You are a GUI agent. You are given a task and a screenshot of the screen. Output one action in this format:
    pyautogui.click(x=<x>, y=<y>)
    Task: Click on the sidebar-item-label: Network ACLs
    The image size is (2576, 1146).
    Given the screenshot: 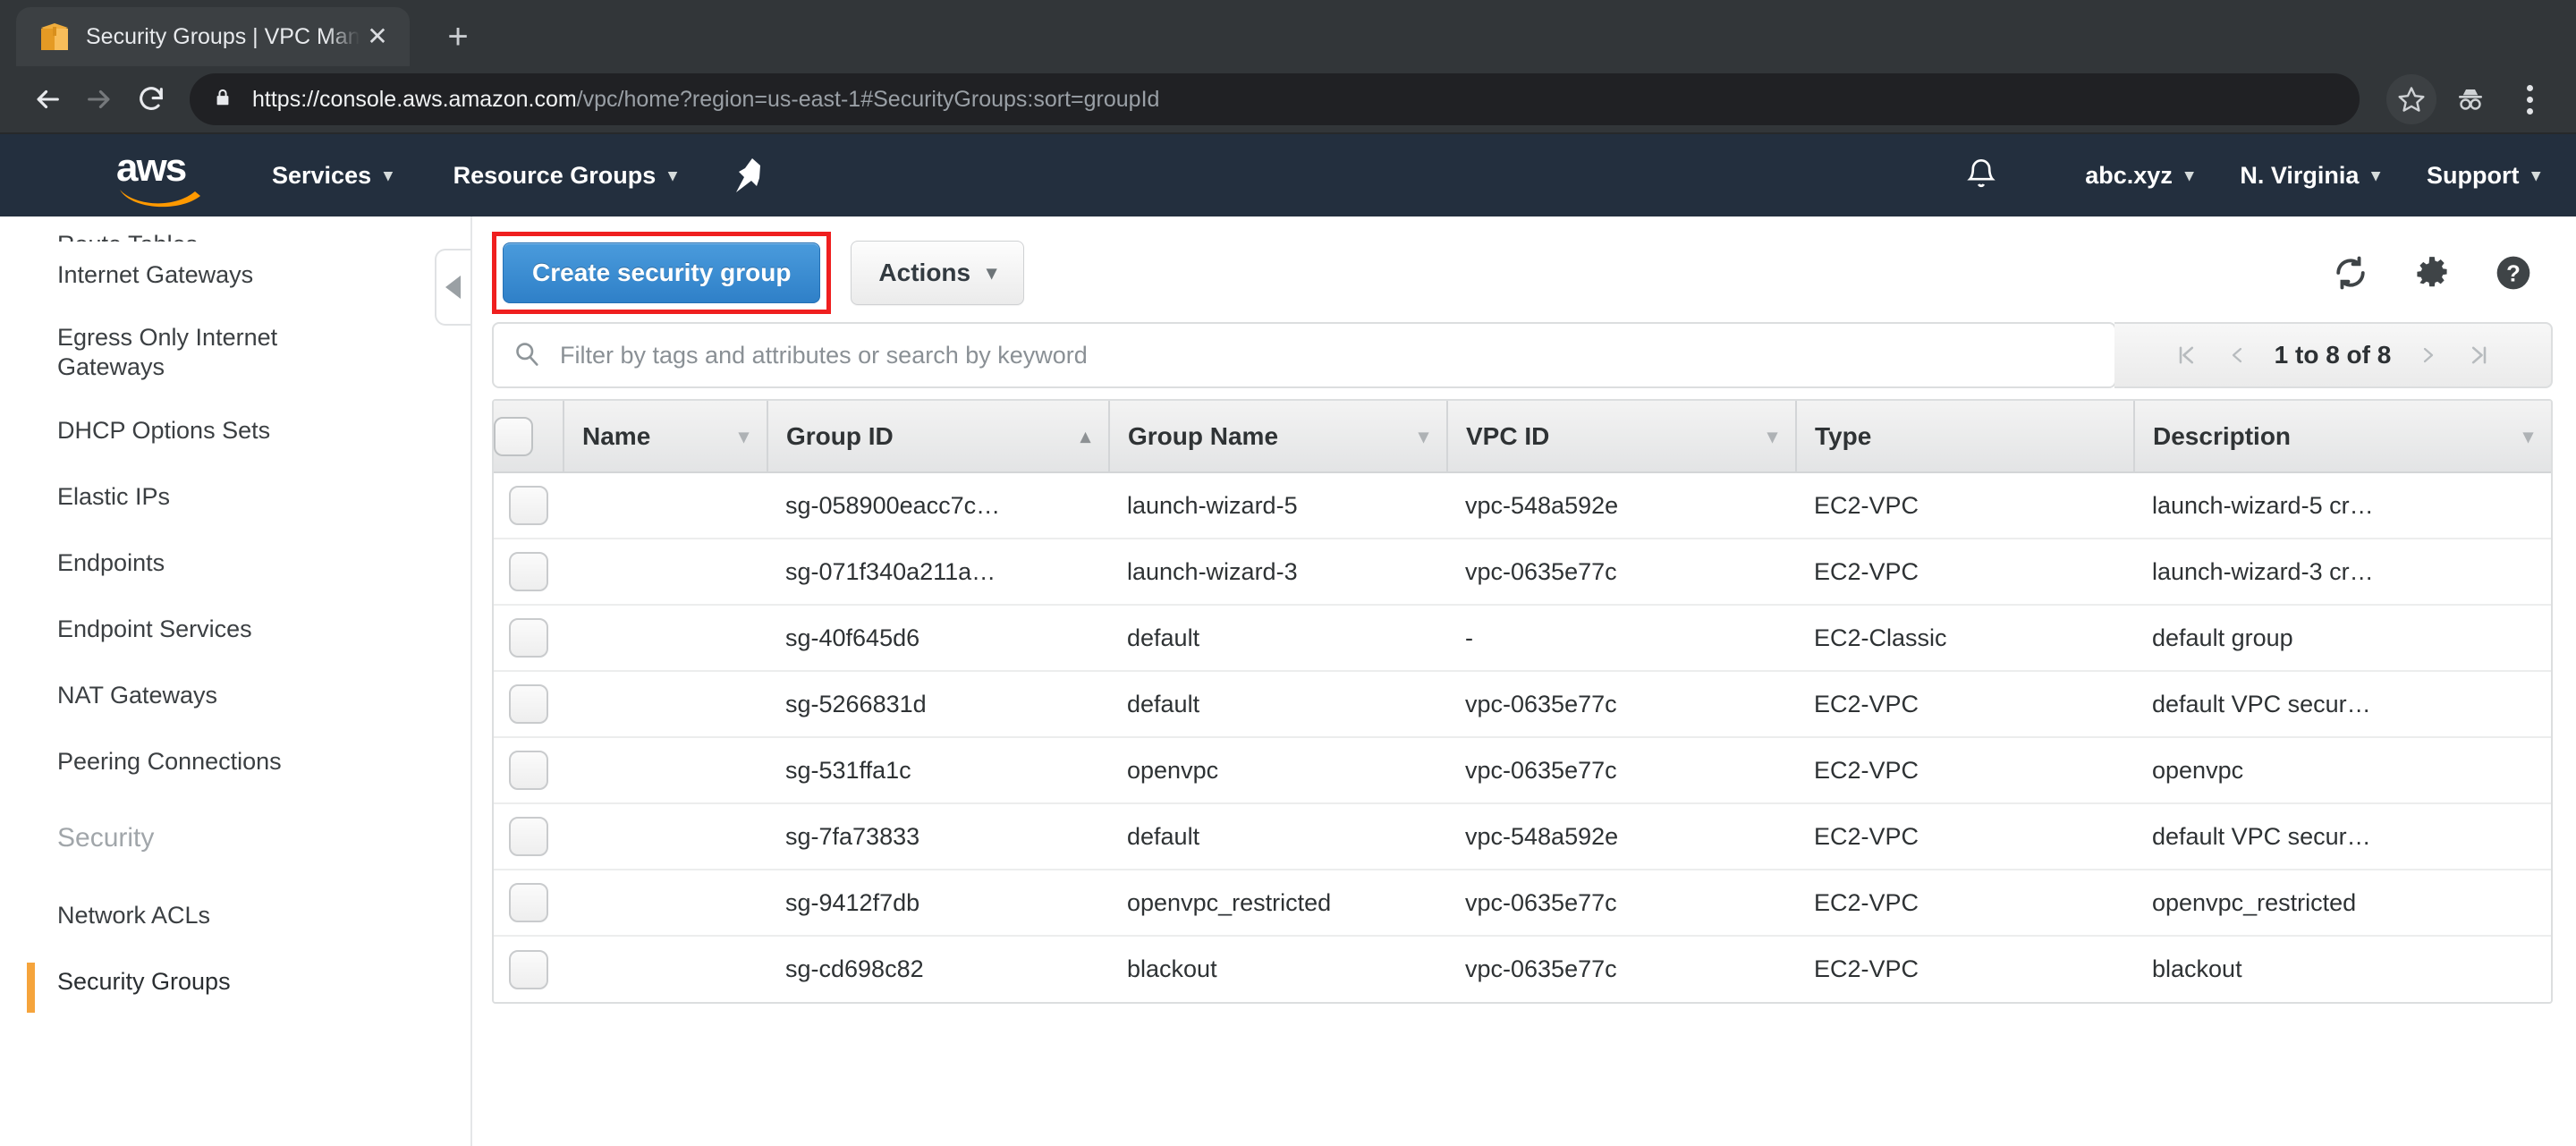 What is the action you would take?
    pyautogui.click(x=134, y=915)
    